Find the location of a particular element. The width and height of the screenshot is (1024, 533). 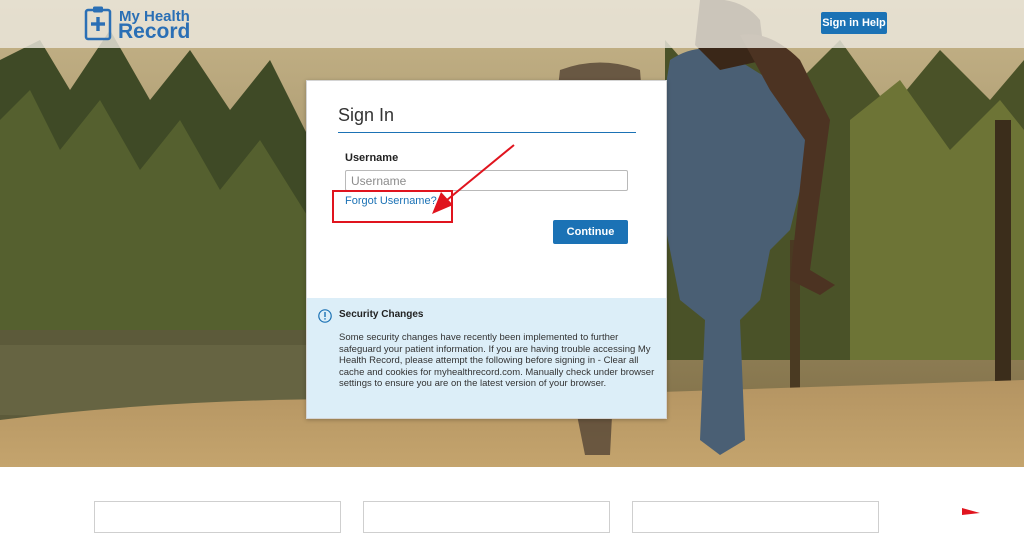

clipboard-plus-icon is located at coordinates (98, 23).